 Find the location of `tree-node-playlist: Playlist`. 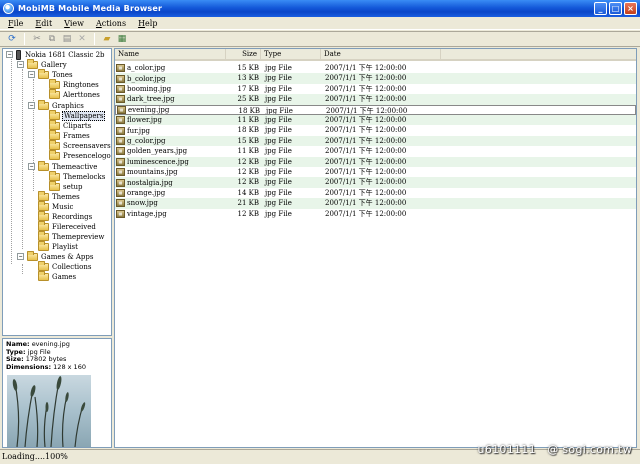

tree-node-playlist: Playlist is located at coordinates (58, 246).